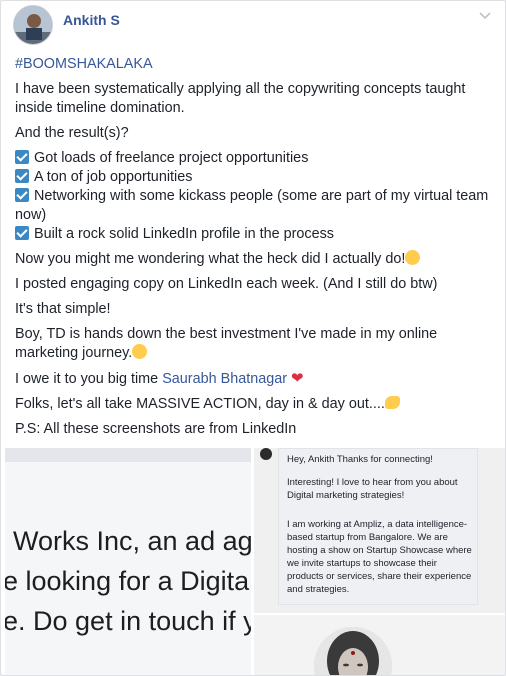  Describe the element at coordinates (297, 378) in the screenshot. I see `red-heart-icon: ❤` at that location.